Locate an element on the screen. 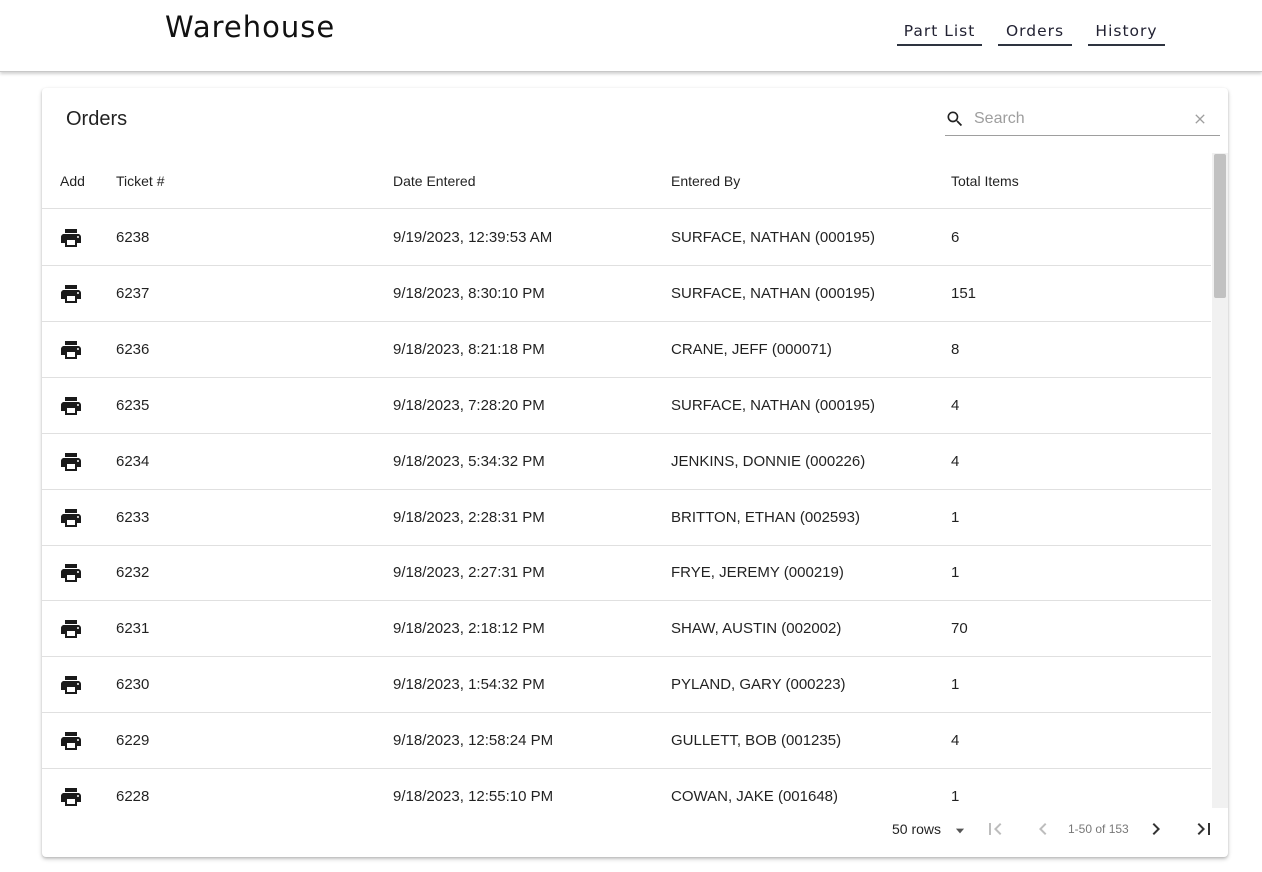 The width and height of the screenshot is (1262, 872). total-items: 151 is located at coordinates (964, 293).